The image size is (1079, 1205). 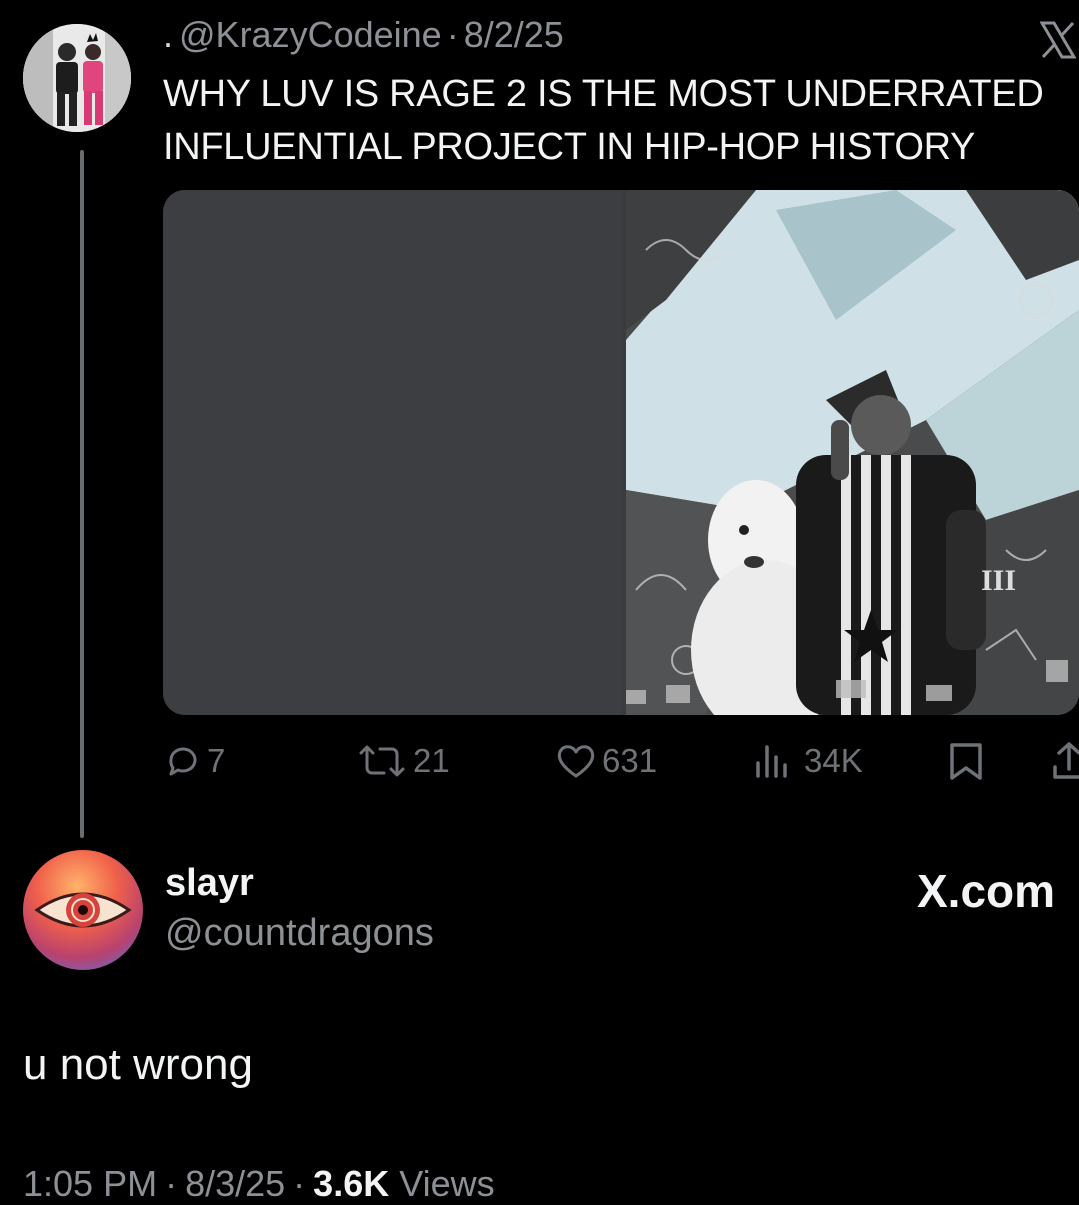 I want to click on reply-icon, so click(x=183, y=761).